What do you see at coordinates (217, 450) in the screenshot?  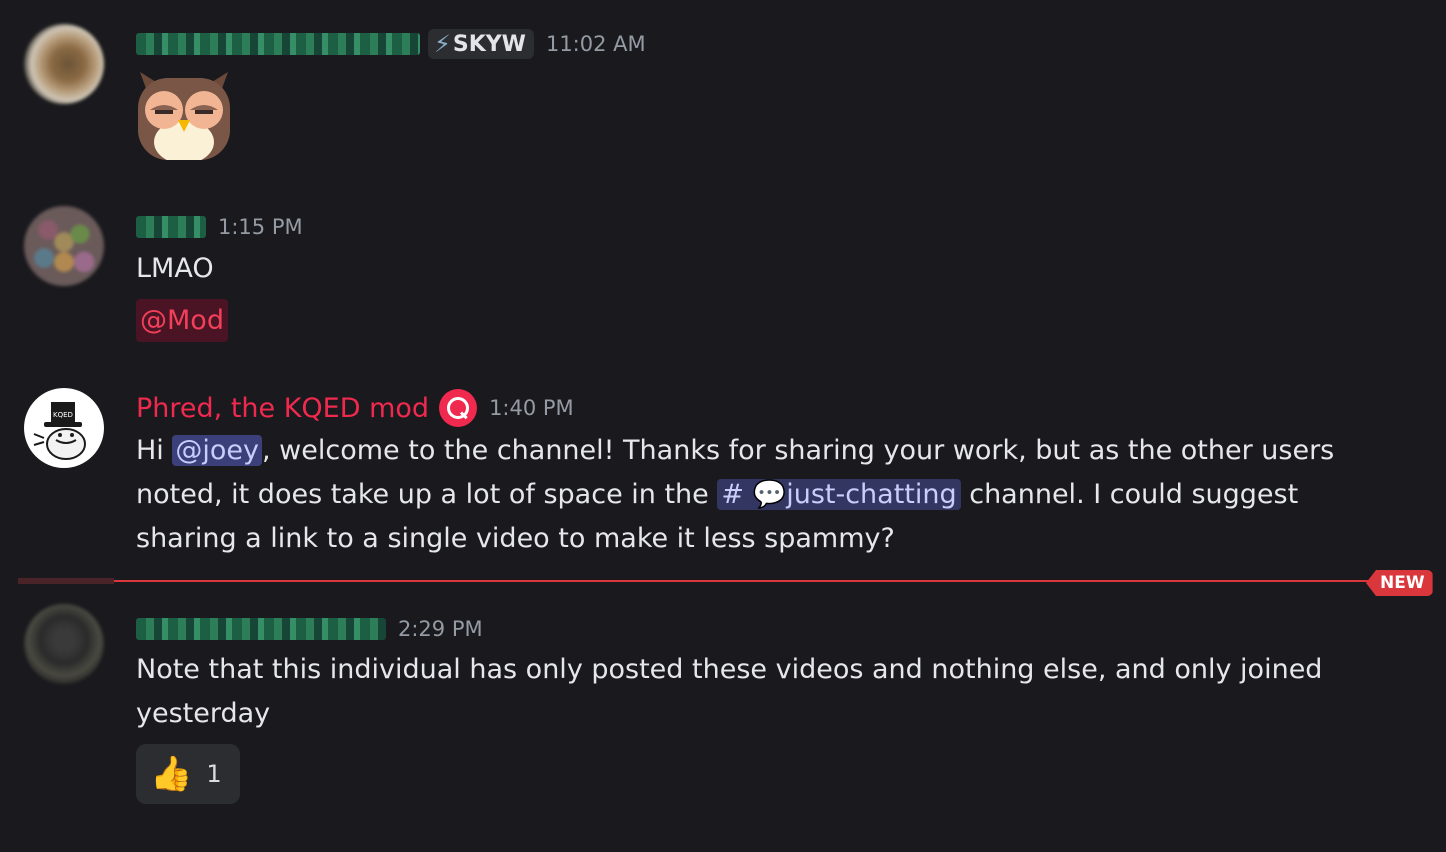 I see `user-mention: @joey` at bounding box center [217, 450].